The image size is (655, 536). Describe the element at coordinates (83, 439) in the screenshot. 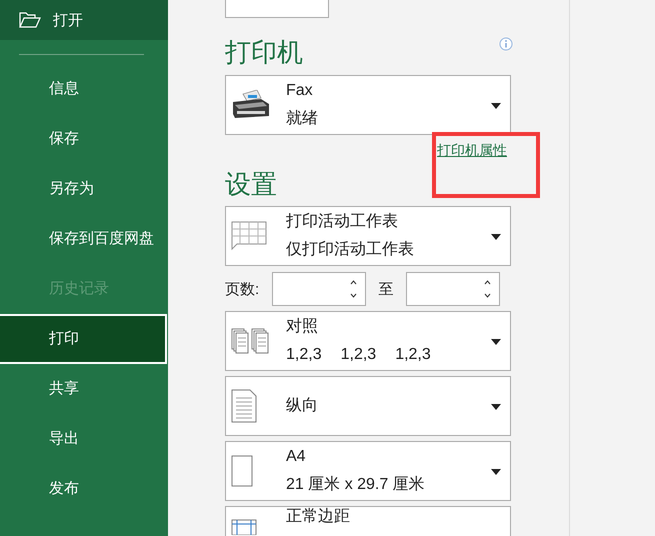

I see `sidebar-item: 导出` at that location.